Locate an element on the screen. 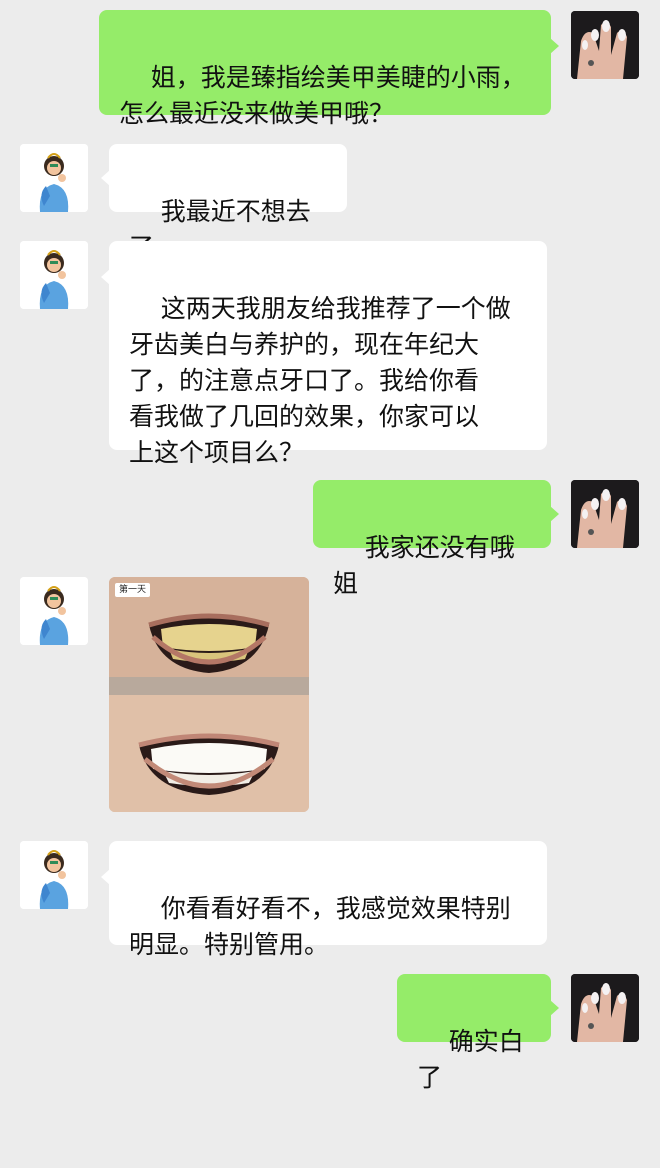 The image size is (660, 1168). message-row: 确实白了 is located at coordinates (330, 1033).